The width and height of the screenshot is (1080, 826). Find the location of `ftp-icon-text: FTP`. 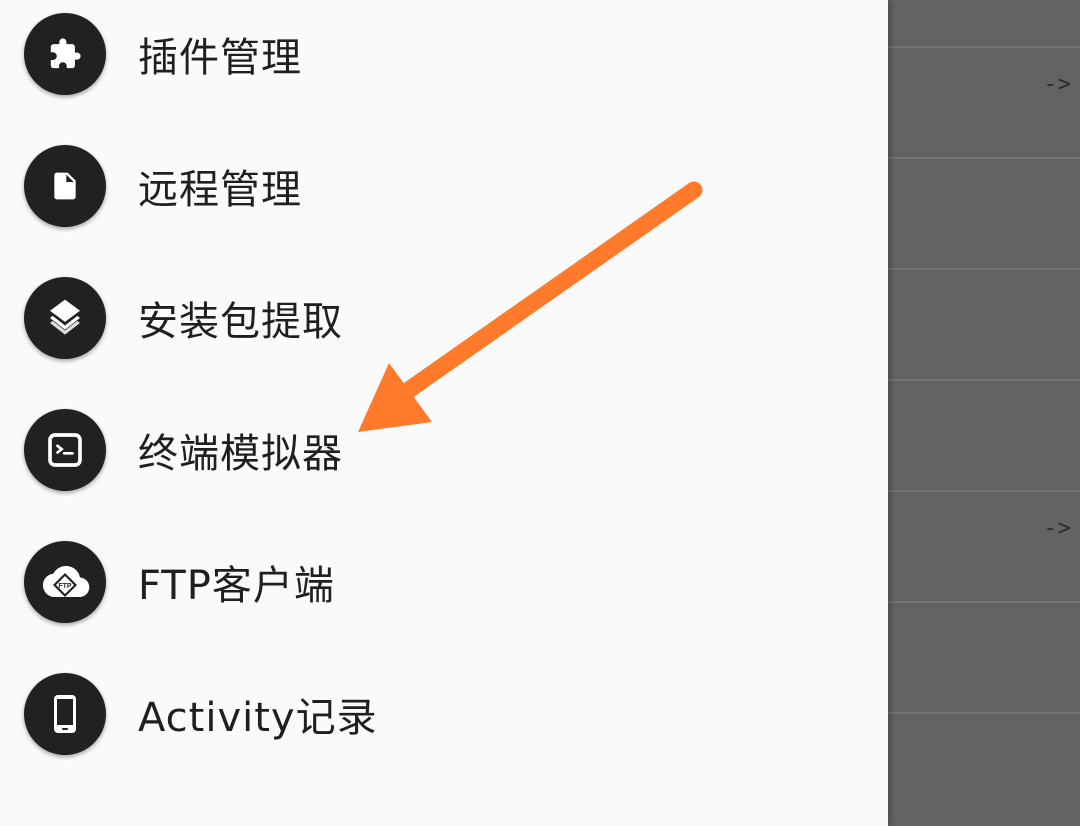

ftp-icon-text: FTP is located at coordinates (65, 586).